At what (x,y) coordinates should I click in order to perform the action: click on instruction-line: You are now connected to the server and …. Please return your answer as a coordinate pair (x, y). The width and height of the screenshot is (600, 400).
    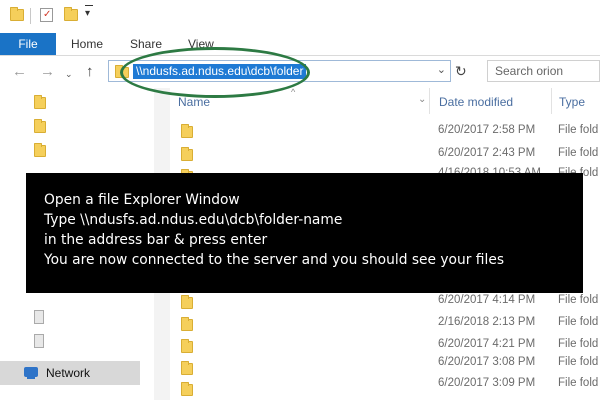
    Looking at the image, I should click on (274, 260).